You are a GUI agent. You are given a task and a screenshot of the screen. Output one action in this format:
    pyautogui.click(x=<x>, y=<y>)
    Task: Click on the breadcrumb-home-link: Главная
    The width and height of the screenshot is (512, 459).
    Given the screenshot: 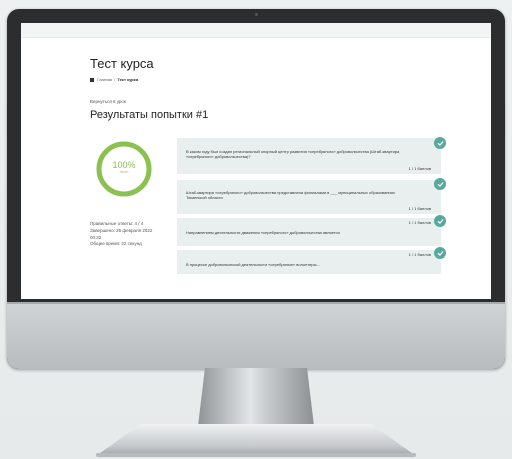 What is the action you would take?
    pyautogui.click(x=104, y=79)
    